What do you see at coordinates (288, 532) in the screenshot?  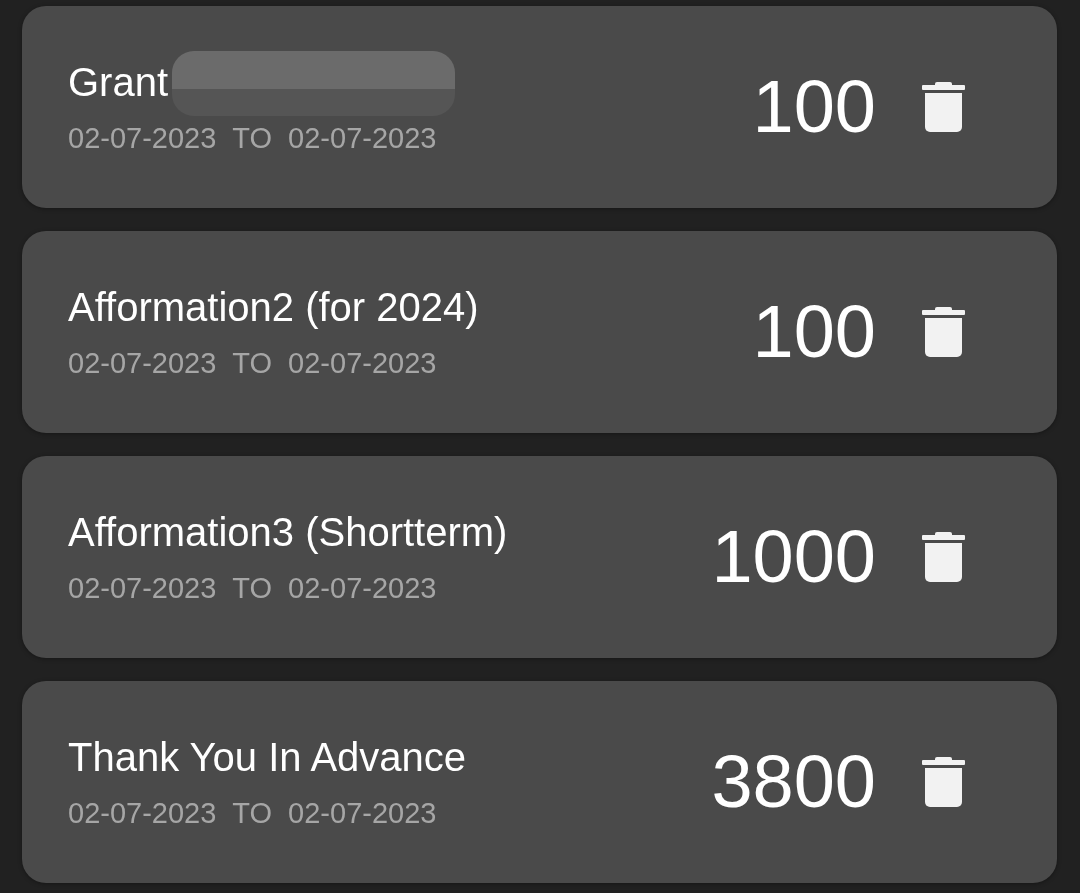 I see `item-title: Afformation3 (Shortterm)` at bounding box center [288, 532].